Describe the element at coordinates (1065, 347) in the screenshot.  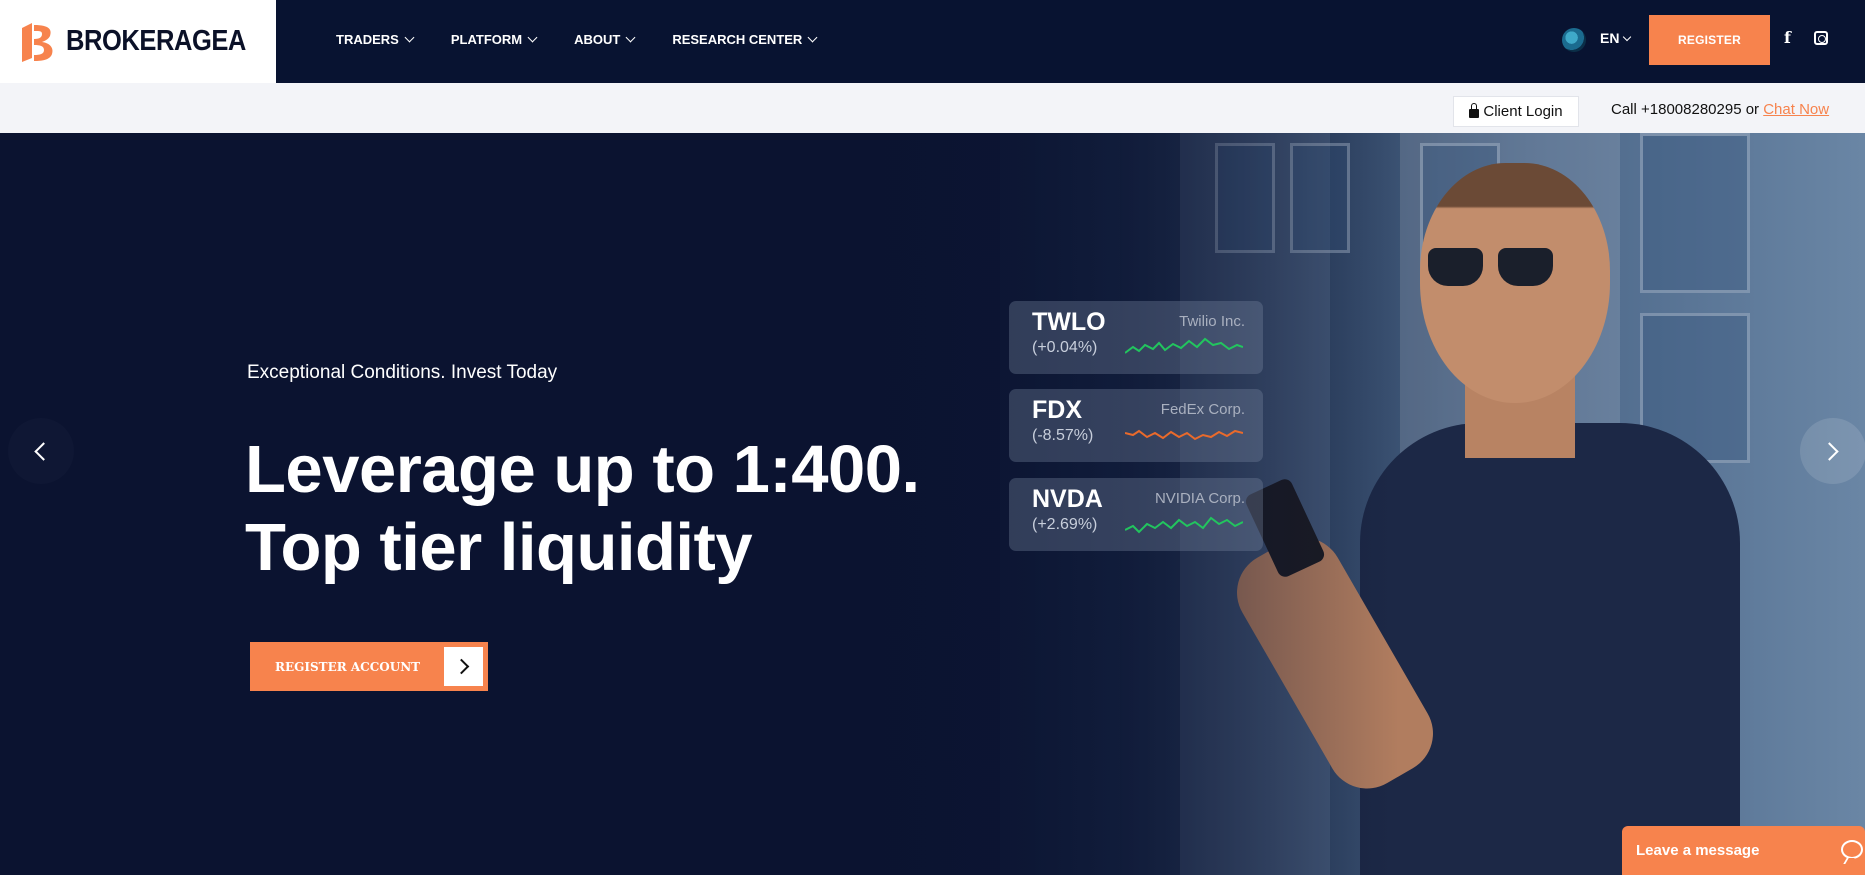
I see `ticker-change: (+0.04%)` at that location.